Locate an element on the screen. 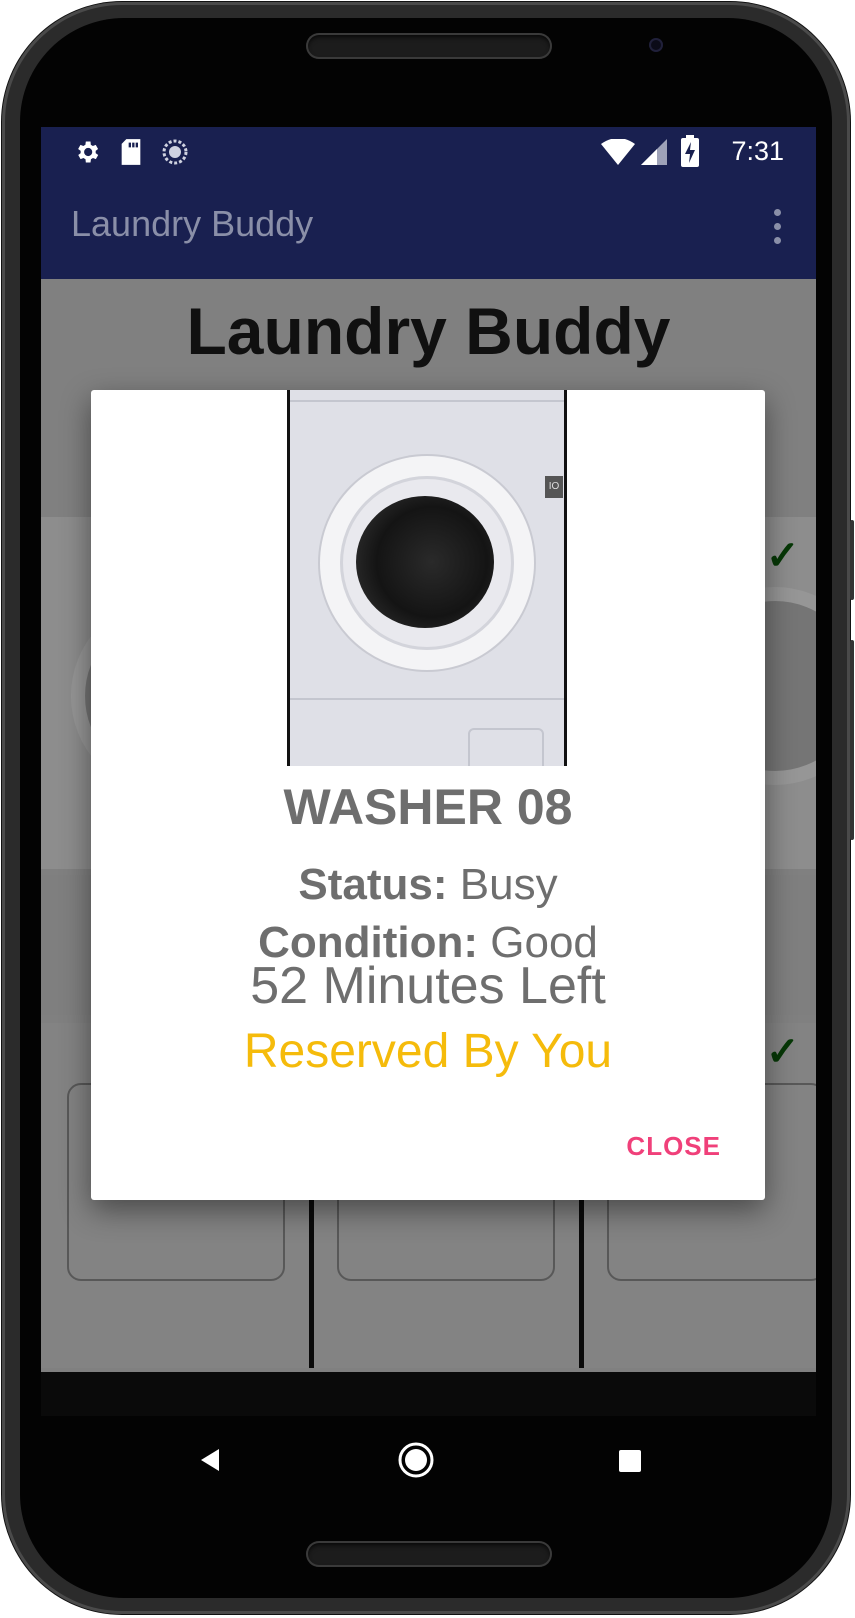  bottom-speaker is located at coordinates (429, 1554).